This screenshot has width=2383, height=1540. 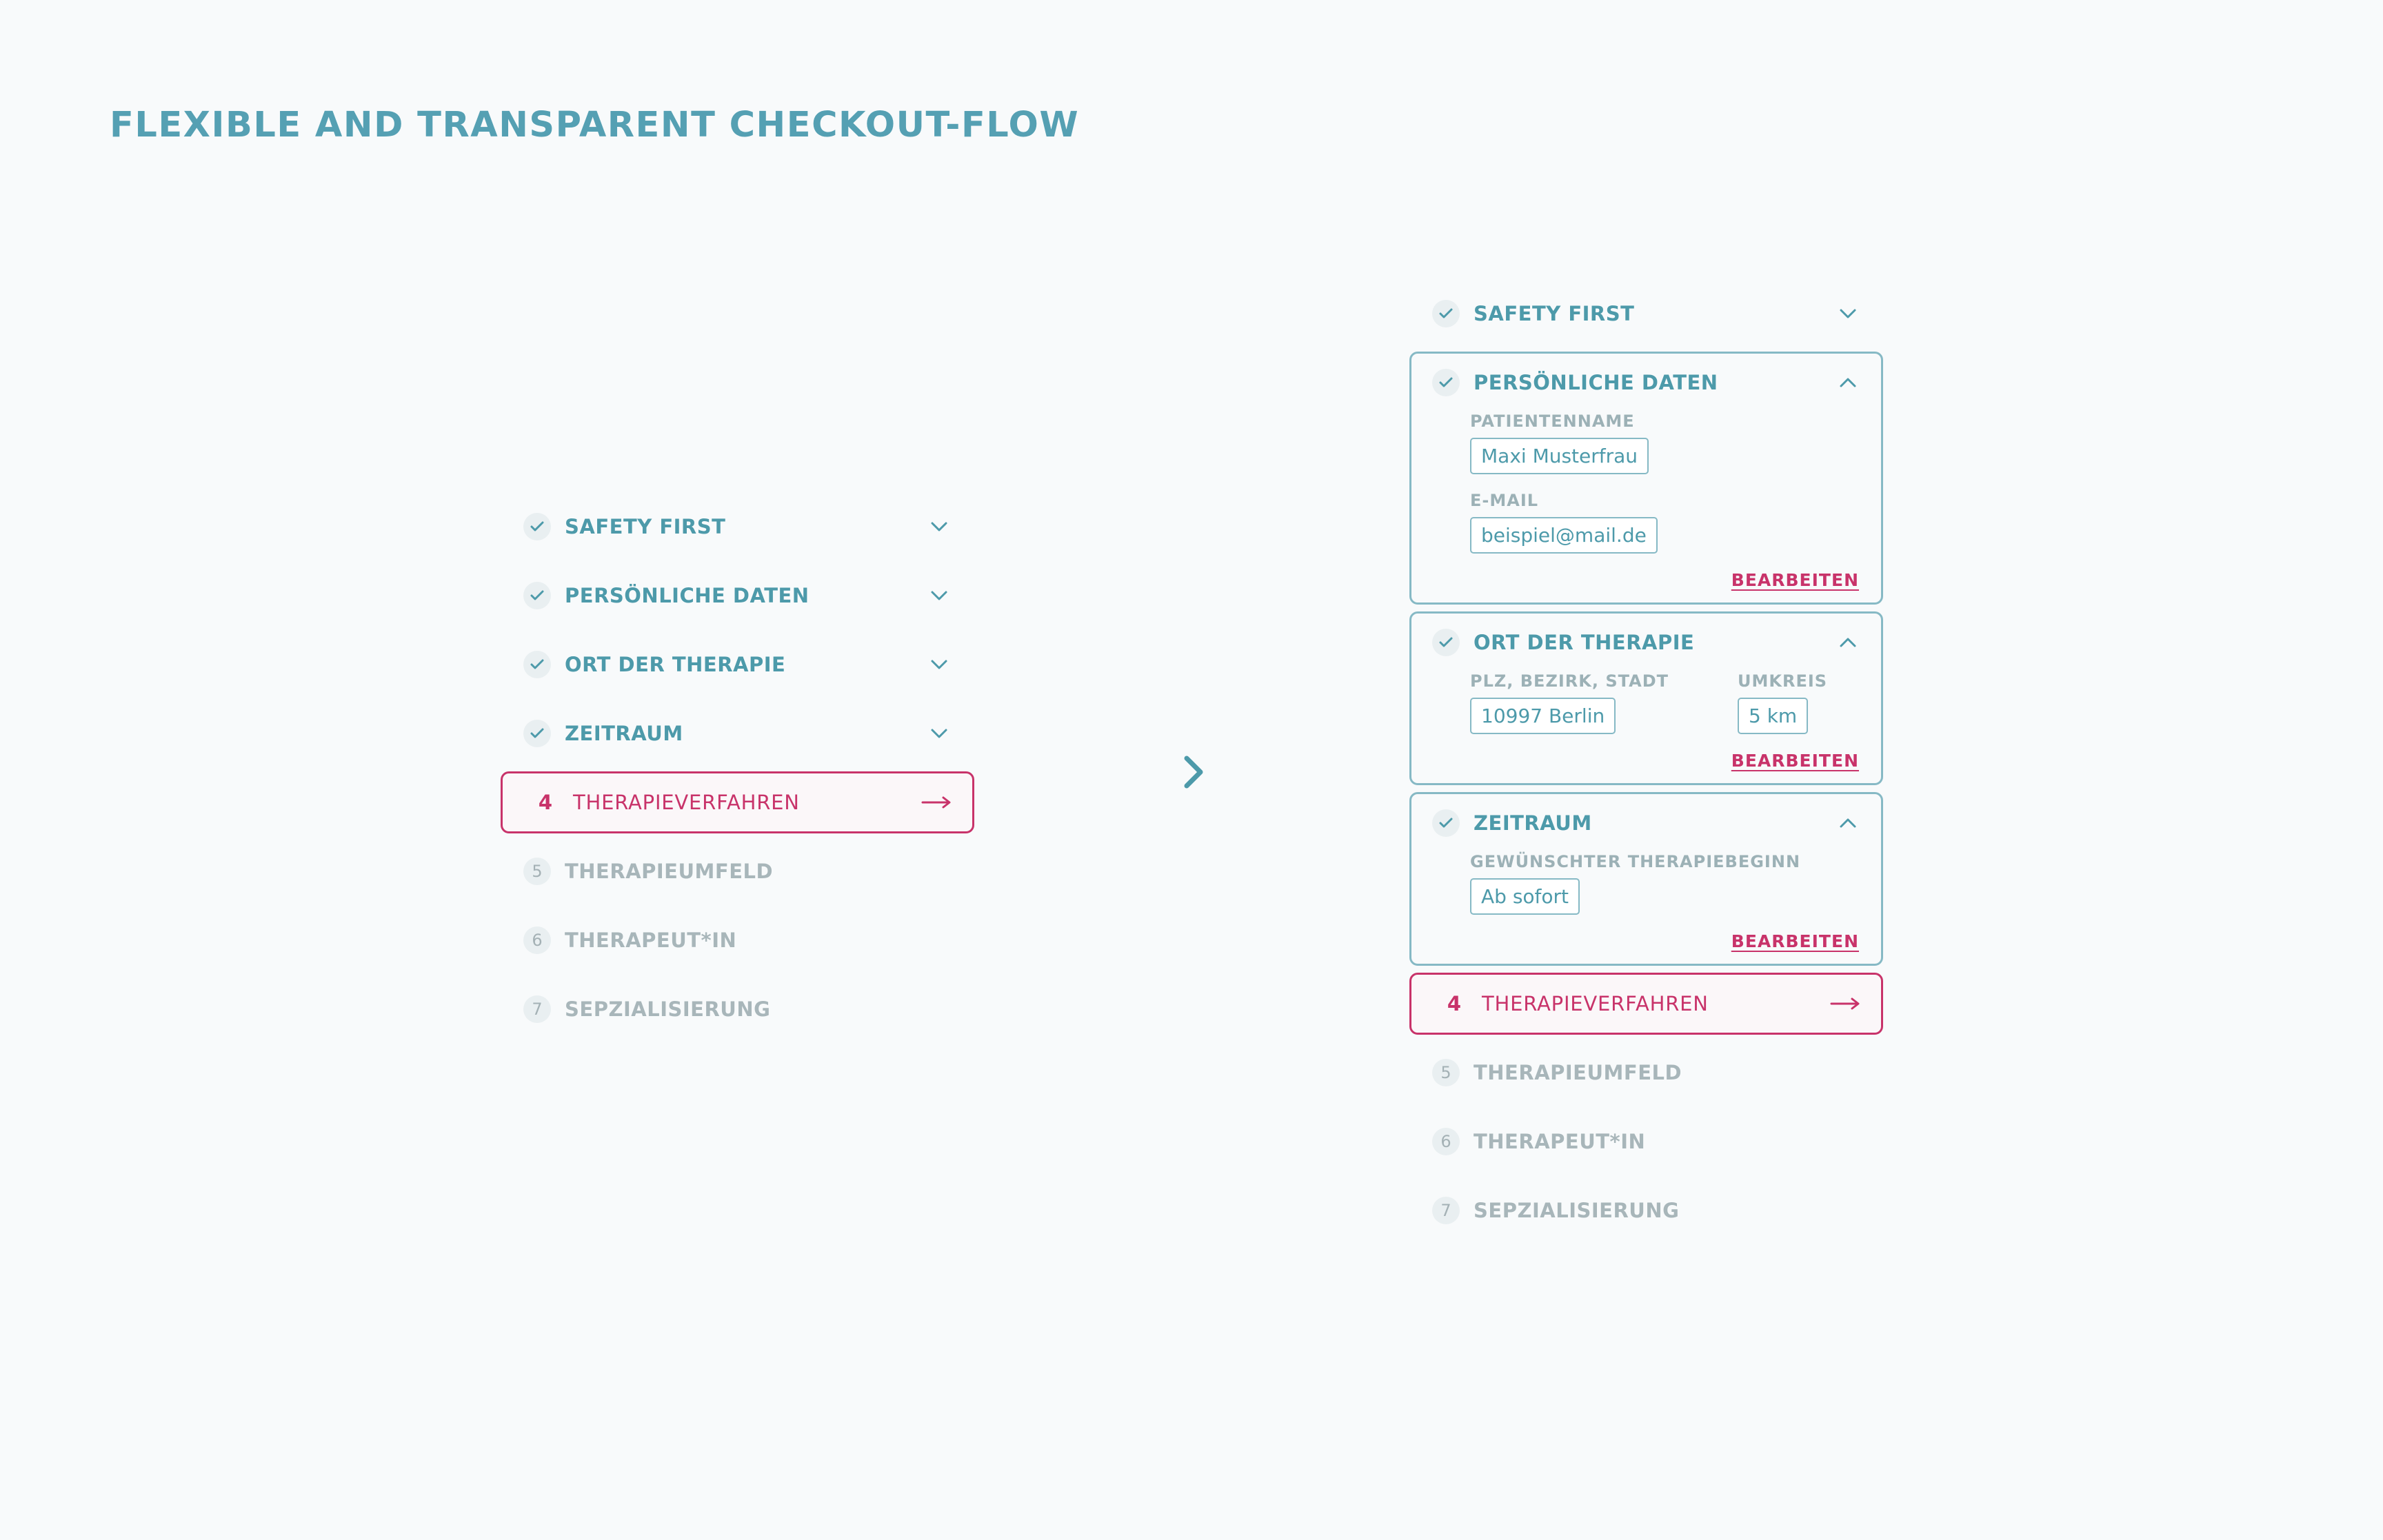 I want to click on page-title: FLEXIBLE AND TRANSPARENT CHECKOUT-FLOW, so click(x=595, y=125).